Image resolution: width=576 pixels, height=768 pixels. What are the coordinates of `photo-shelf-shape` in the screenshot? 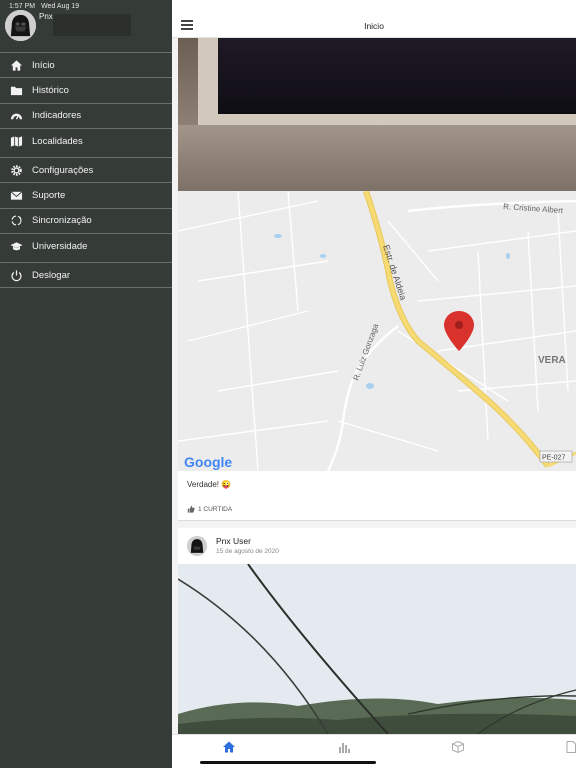 It's located at (377, 158).